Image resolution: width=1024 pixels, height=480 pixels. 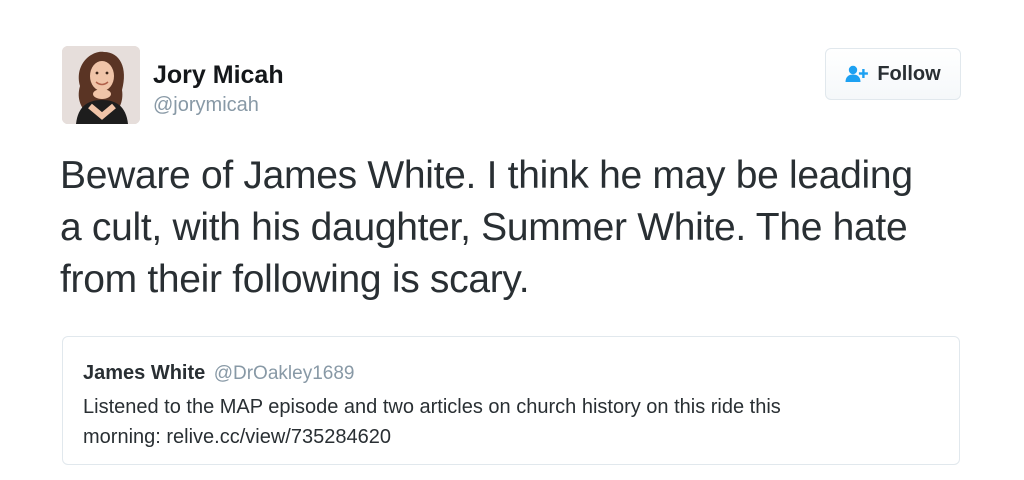 What do you see at coordinates (284, 373) in the screenshot?
I see `quoted-author-handle: @DrOakley1689` at bounding box center [284, 373].